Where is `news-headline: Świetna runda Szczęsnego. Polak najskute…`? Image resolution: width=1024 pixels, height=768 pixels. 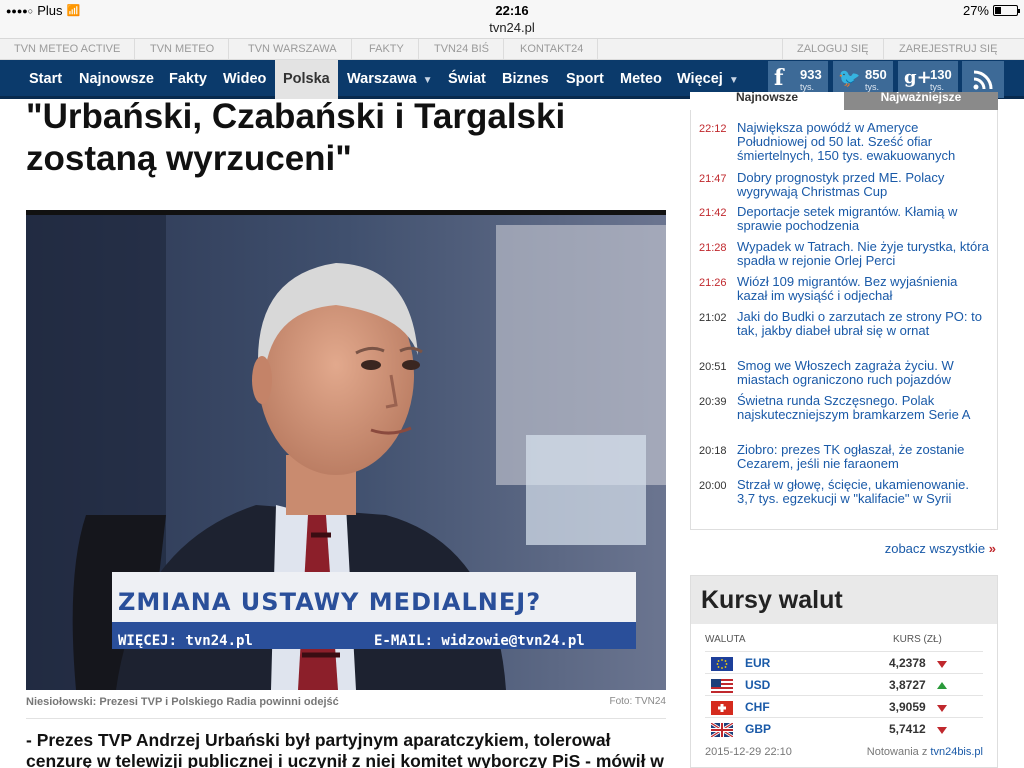 news-headline: Świetna runda Szczęsnego. Polak najskute… is located at coordinates (863, 408).